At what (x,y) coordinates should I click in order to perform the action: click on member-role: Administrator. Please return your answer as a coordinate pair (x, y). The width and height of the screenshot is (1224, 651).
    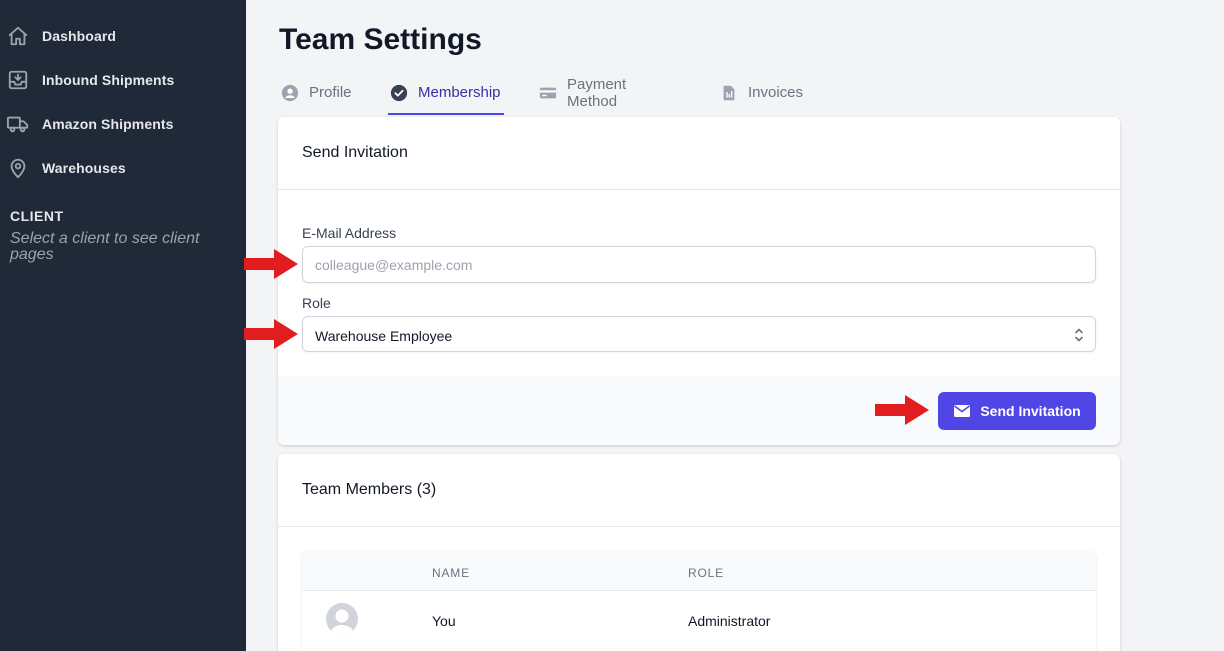
    Looking at the image, I should click on (729, 621).